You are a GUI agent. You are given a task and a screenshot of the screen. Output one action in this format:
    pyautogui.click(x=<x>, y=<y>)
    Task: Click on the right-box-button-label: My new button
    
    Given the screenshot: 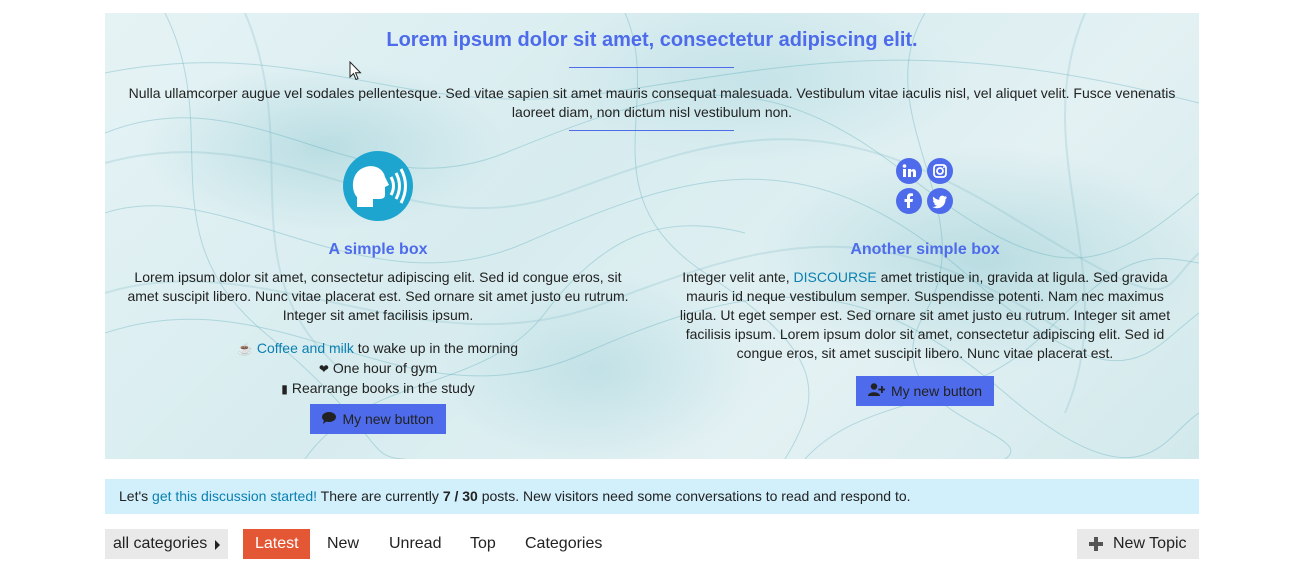 What is the action you would take?
    pyautogui.click(x=936, y=391)
    